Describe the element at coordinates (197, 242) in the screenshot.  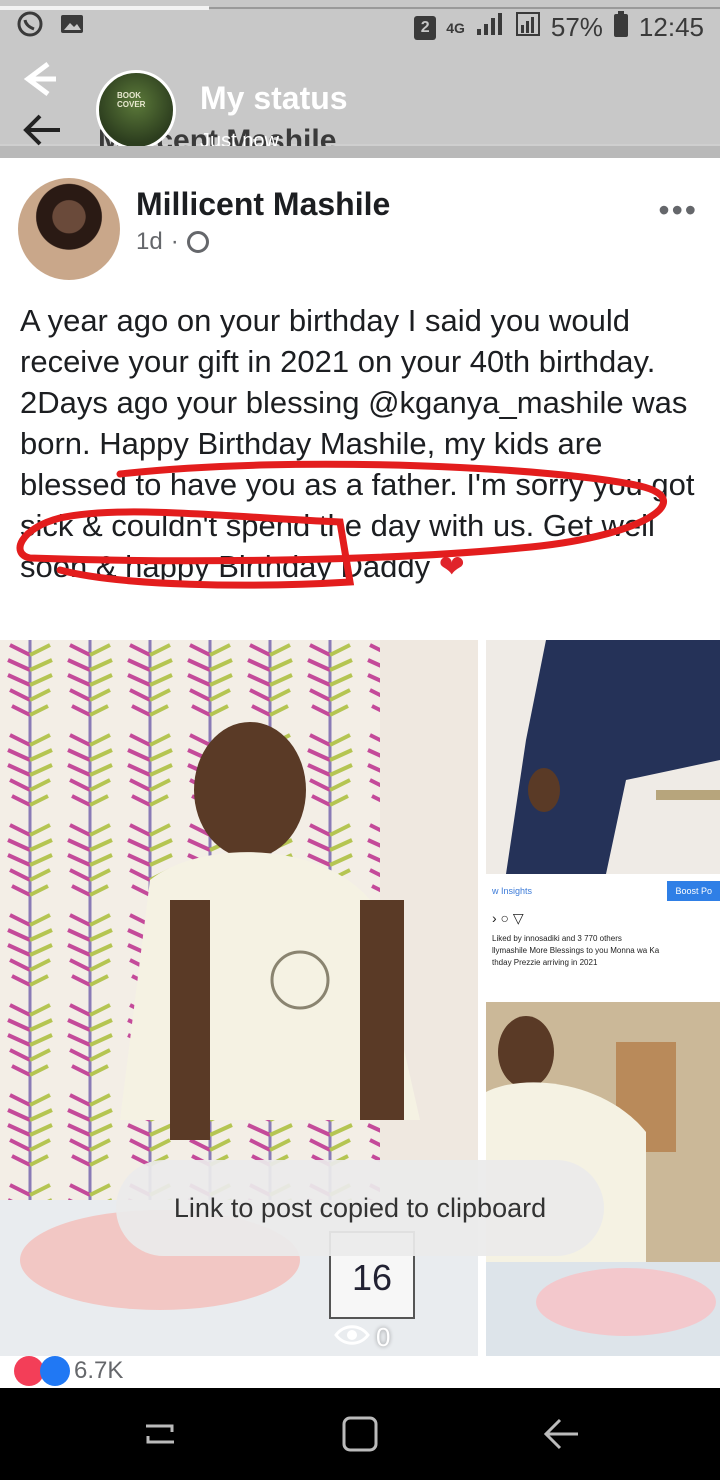
I see `globe-icon` at that location.